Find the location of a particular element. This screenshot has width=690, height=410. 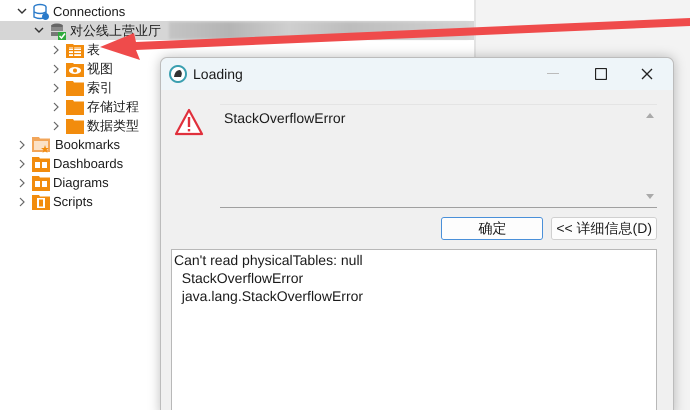

tree-item-label: 存储过程 is located at coordinates (113, 107).